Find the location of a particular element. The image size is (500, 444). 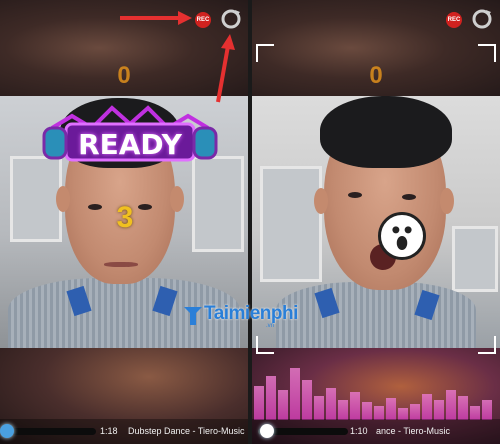

watermark-sub: .vn is located at coordinates (270, 326).